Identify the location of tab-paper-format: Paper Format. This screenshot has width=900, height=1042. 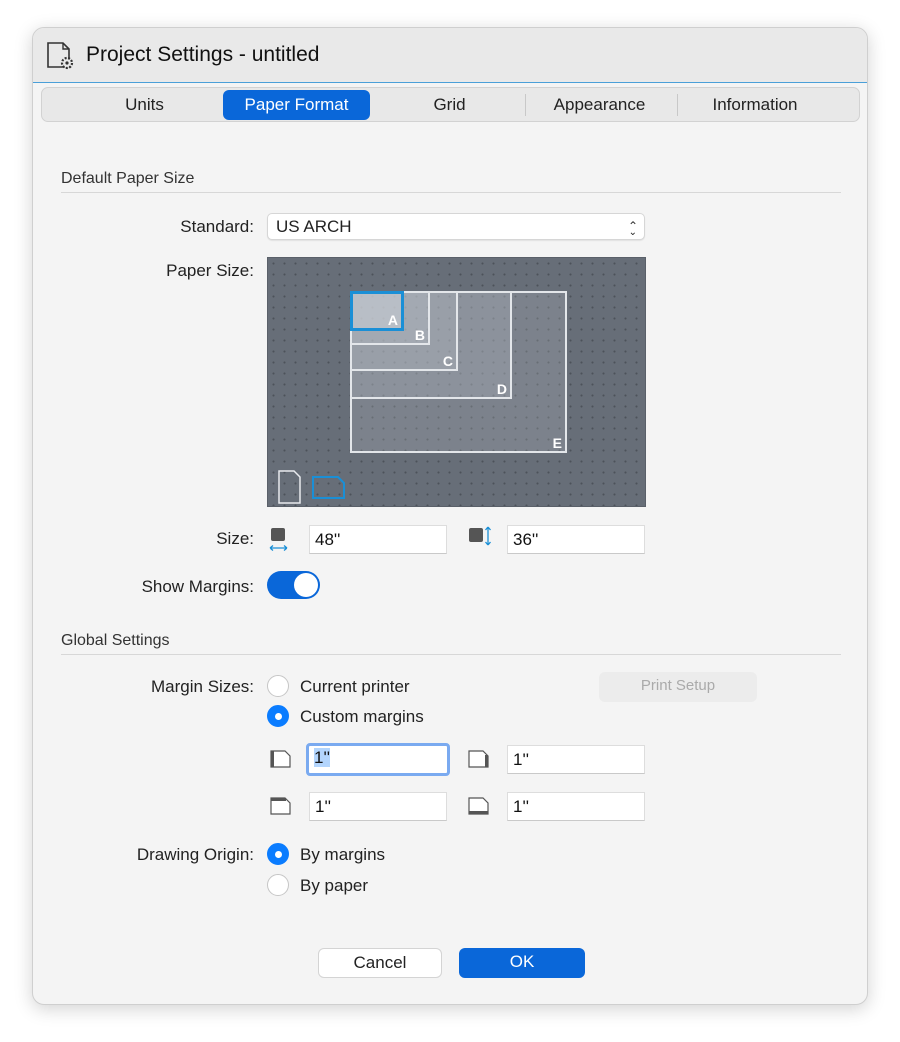
(296, 105).